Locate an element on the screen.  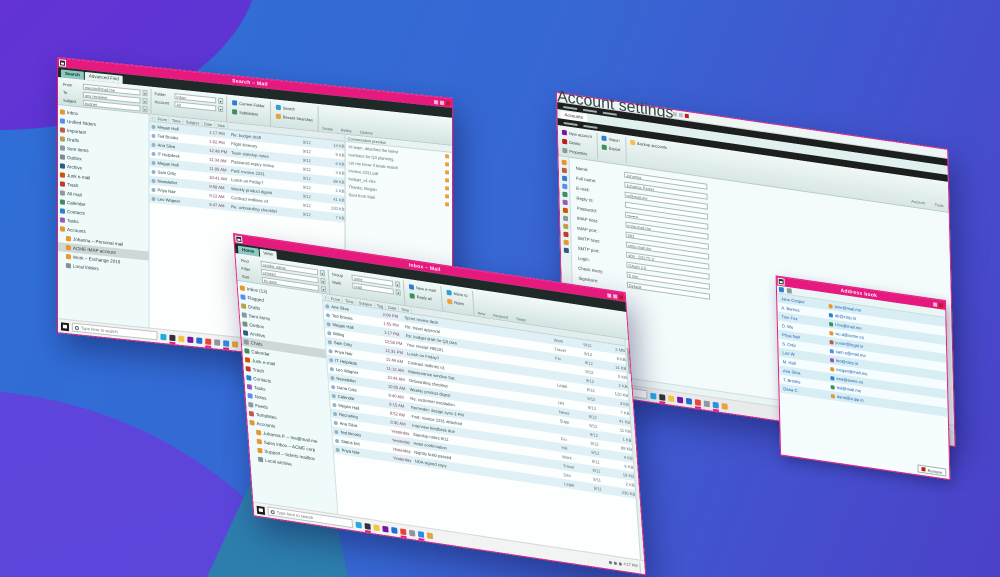
remove-button: Remove is located at coordinates (932, 470).